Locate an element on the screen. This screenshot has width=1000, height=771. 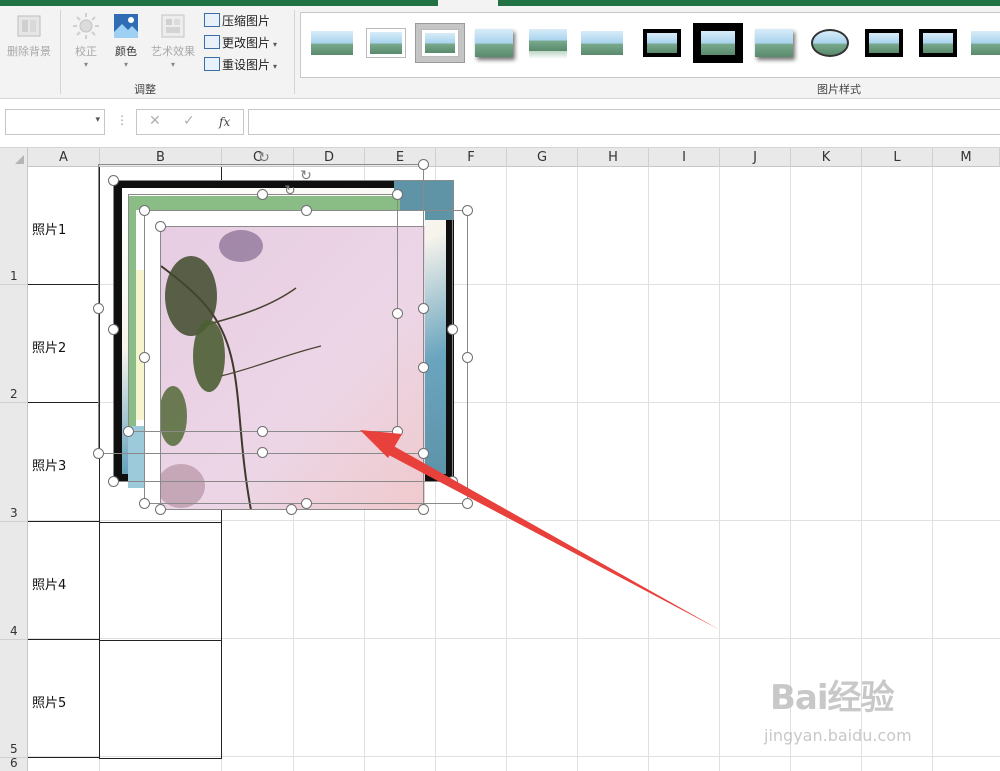
remove-background-button: 删除背景 is located at coordinates (29, 35).